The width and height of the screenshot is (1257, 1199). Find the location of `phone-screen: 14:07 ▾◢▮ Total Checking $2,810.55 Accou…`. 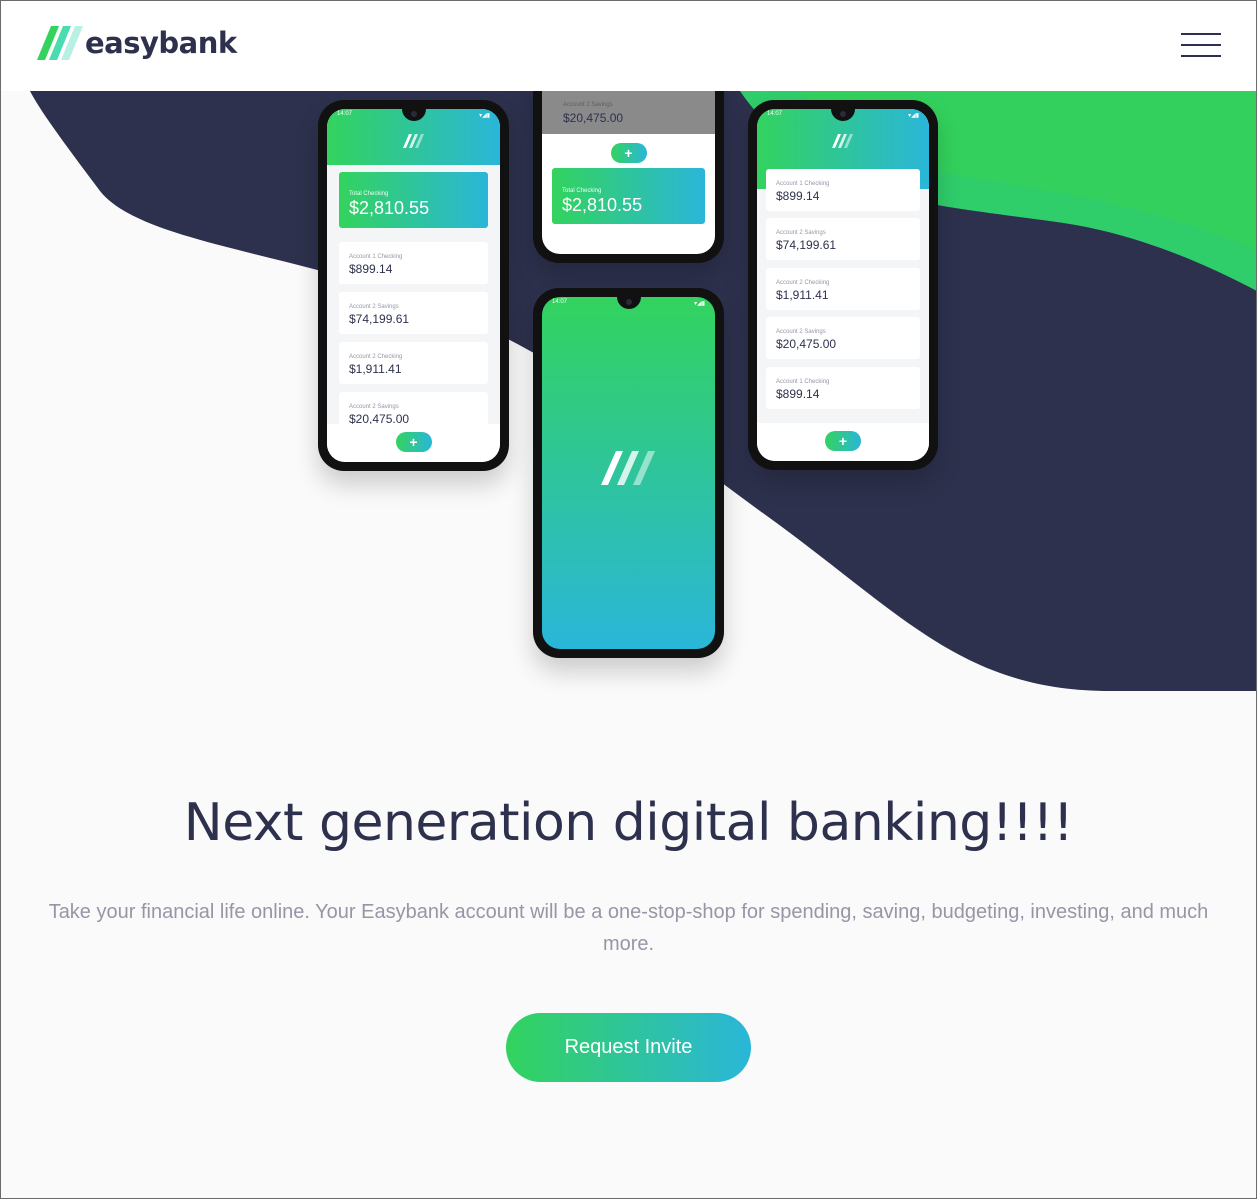

phone-screen: 14:07 ▾◢▮ Total Checking $2,810.55 Accou… is located at coordinates (413, 285).